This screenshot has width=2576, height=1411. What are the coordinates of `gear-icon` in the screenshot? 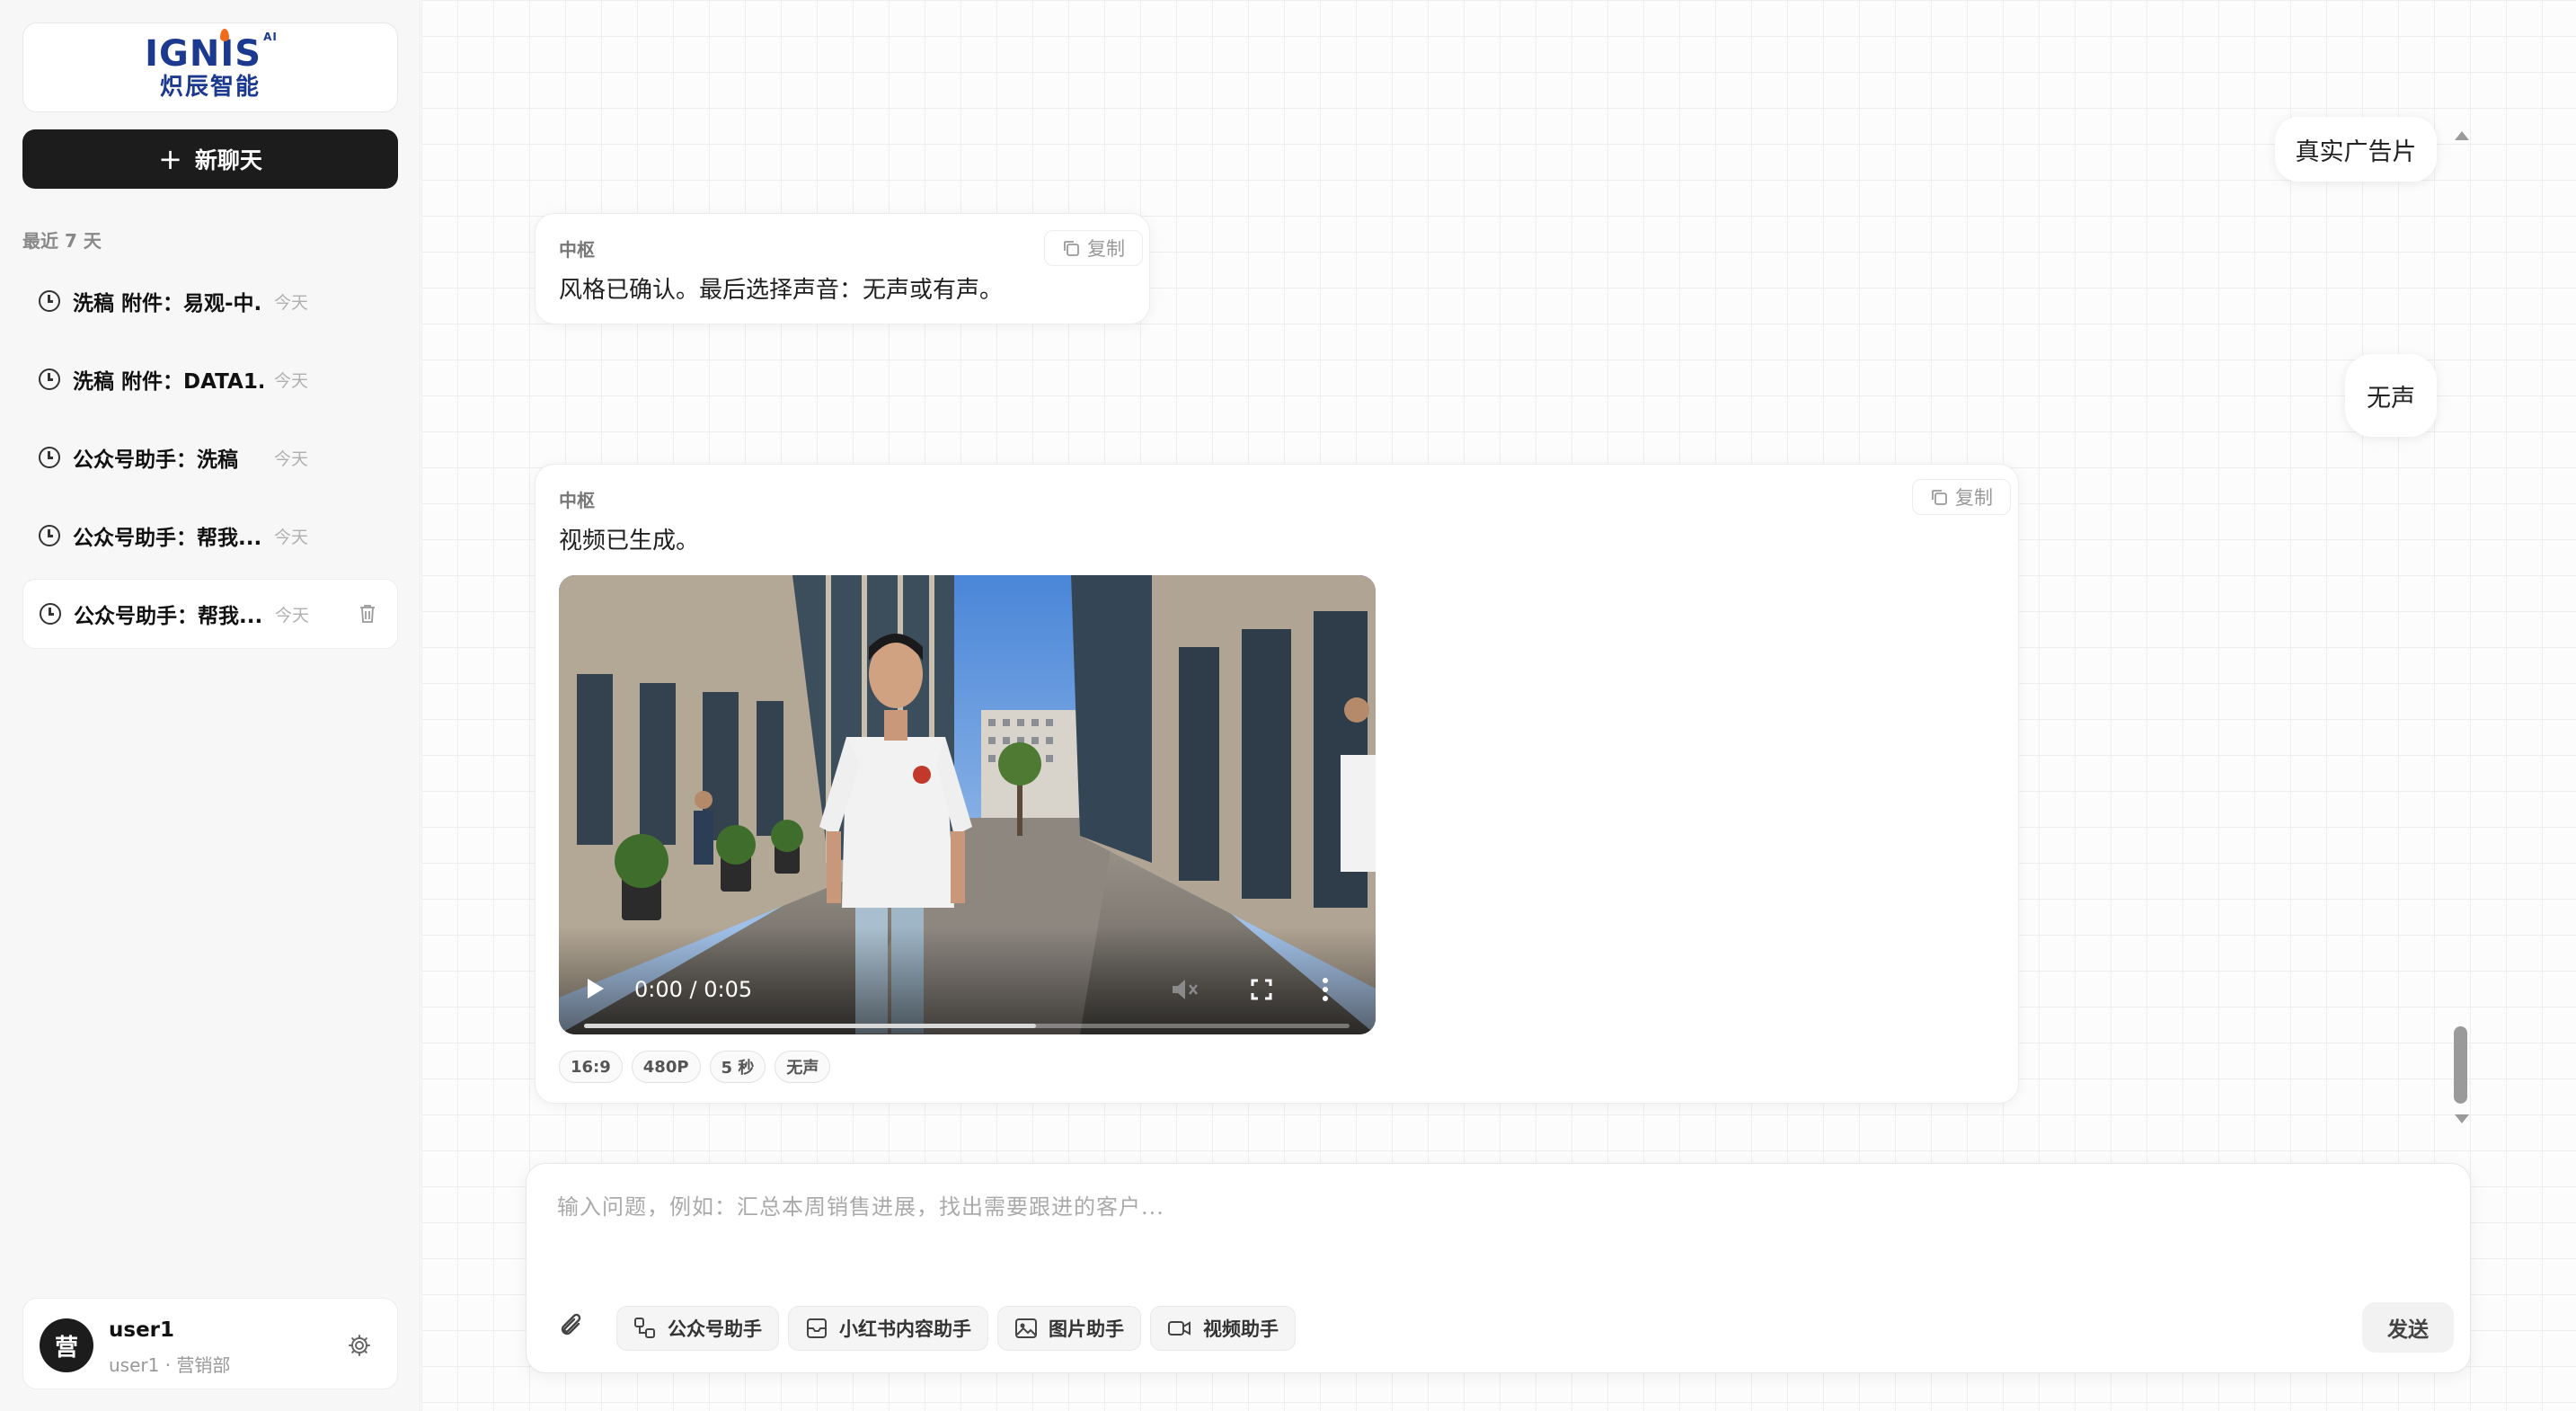 It's located at (359, 1345).